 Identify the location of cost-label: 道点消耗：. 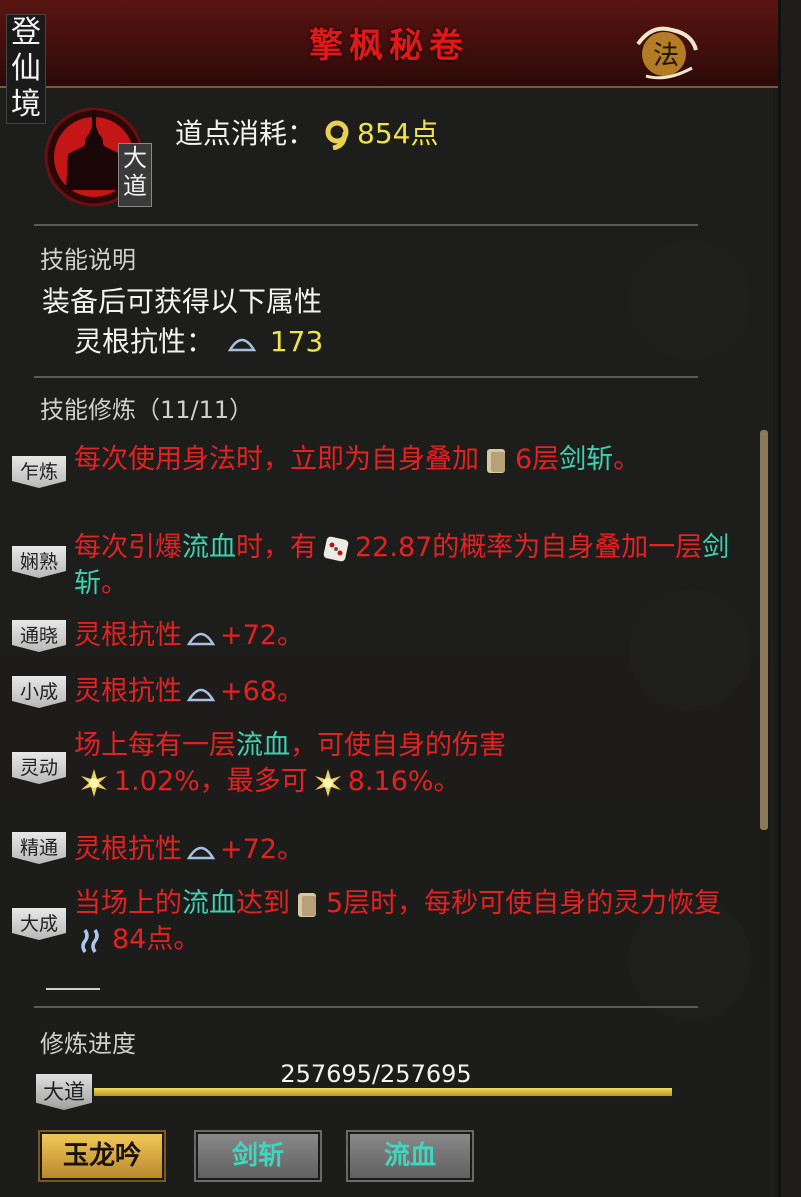
(245, 133).